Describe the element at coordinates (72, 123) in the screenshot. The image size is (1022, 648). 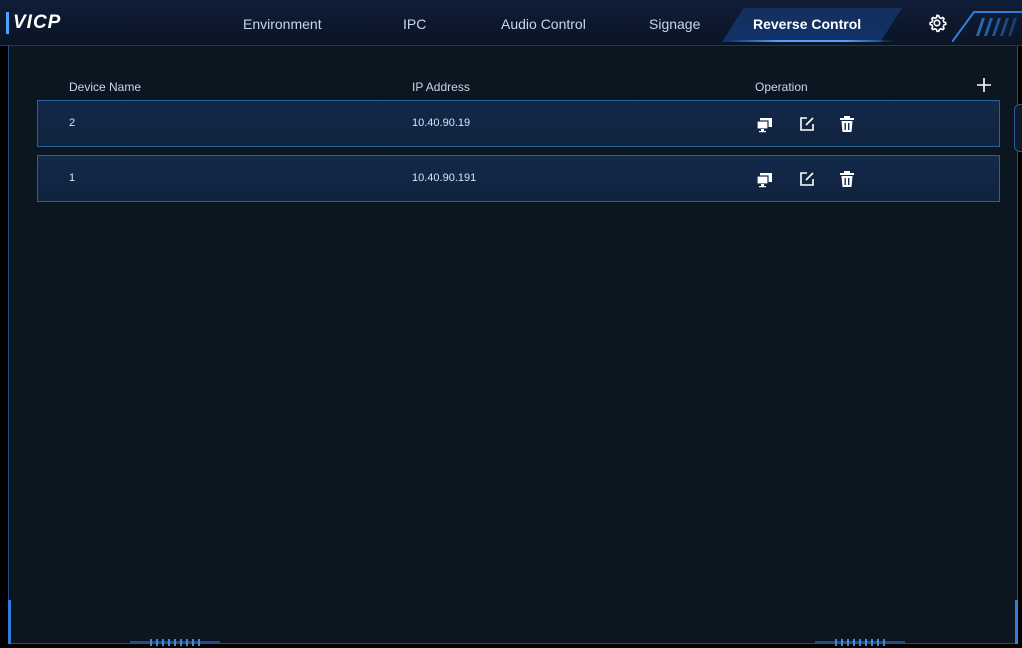
I see `device-name-cell: 2` at that location.